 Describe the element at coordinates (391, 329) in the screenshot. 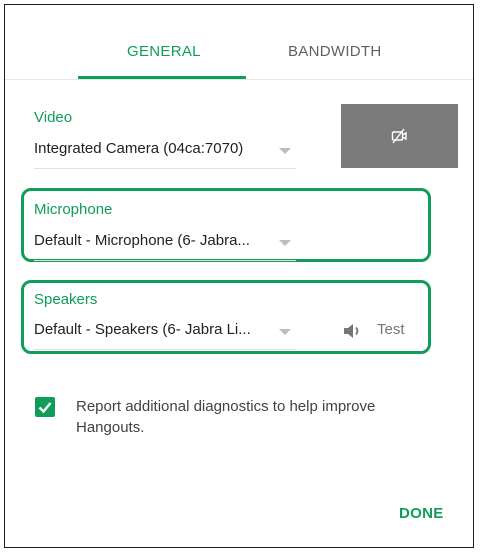

I see `test-label: Test` at that location.